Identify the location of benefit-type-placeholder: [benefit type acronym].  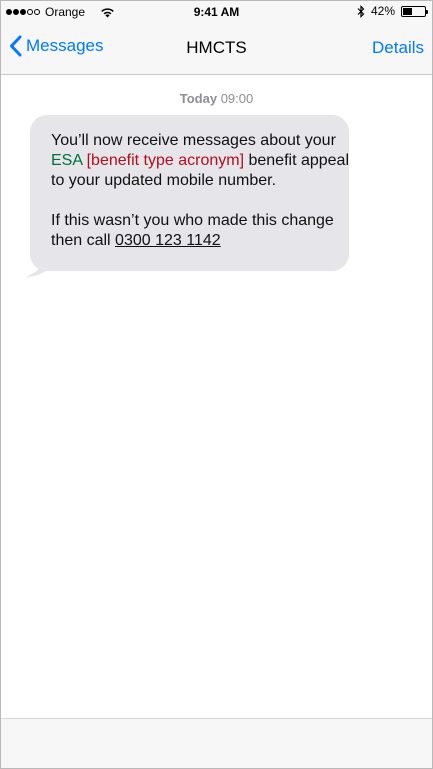
(165, 160).